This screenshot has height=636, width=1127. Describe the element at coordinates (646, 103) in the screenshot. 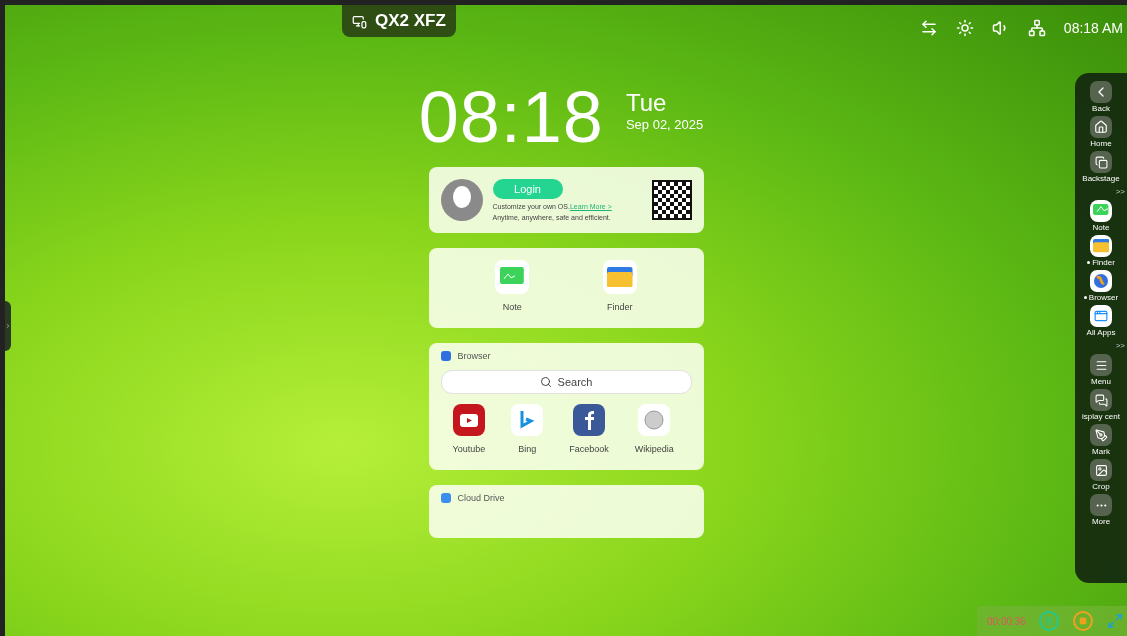

I see `weekday: Tue` at that location.